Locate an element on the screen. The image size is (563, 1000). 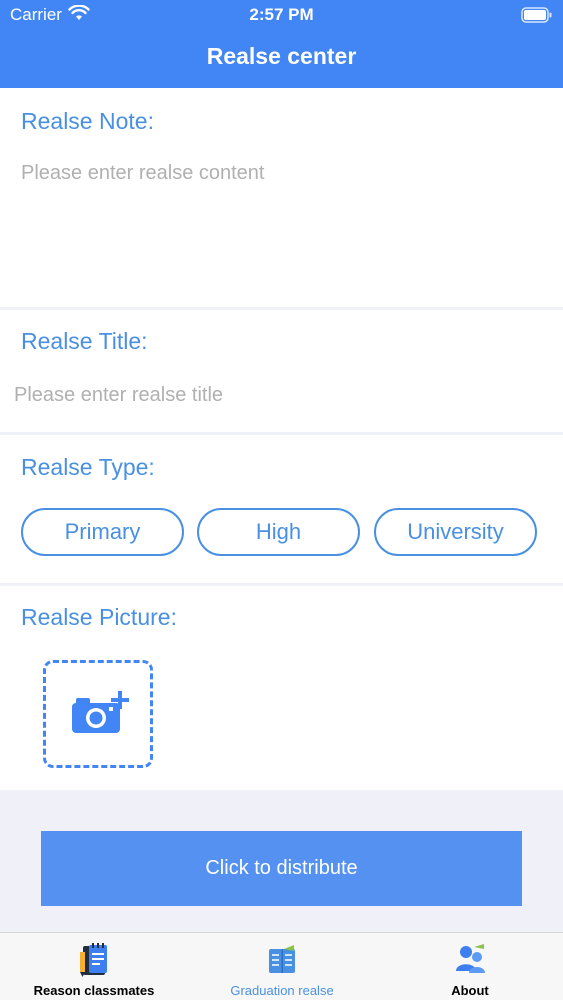
status-bar: Carrier 2:57 PM is located at coordinates (281, 15).